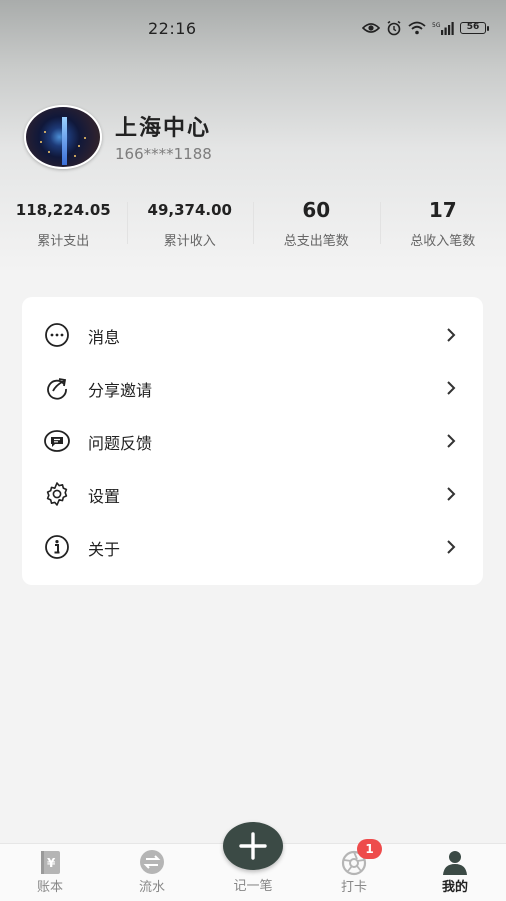 The height and width of the screenshot is (901, 506). Describe the element at coordinates (473, 28) in the screenshot. I see `battery-icon: 56` at that location.